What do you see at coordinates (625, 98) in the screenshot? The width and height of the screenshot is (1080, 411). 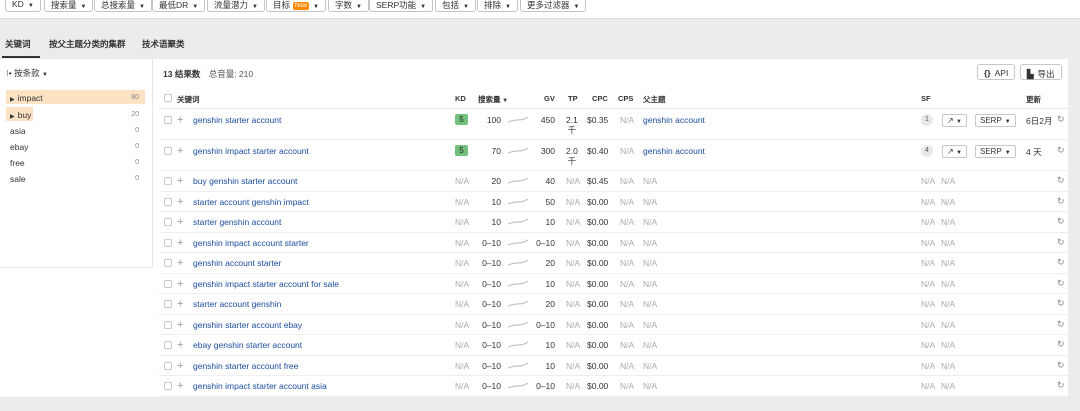 I see `col-cps: CPS` at bounding box center [625, 98].